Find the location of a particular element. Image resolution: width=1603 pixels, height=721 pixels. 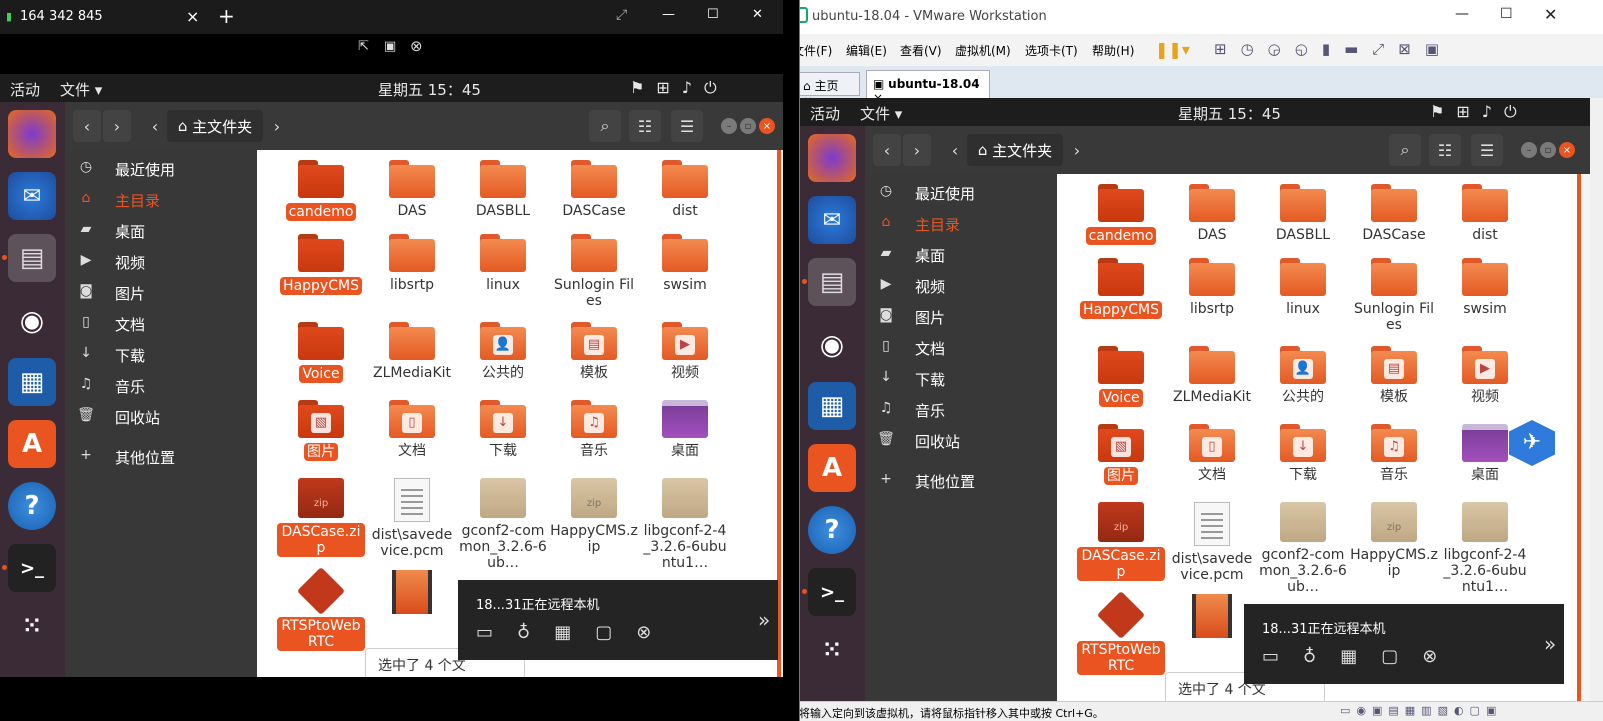

libreoffice-writer-icon: ▦ is located at coordinates (832, 406).